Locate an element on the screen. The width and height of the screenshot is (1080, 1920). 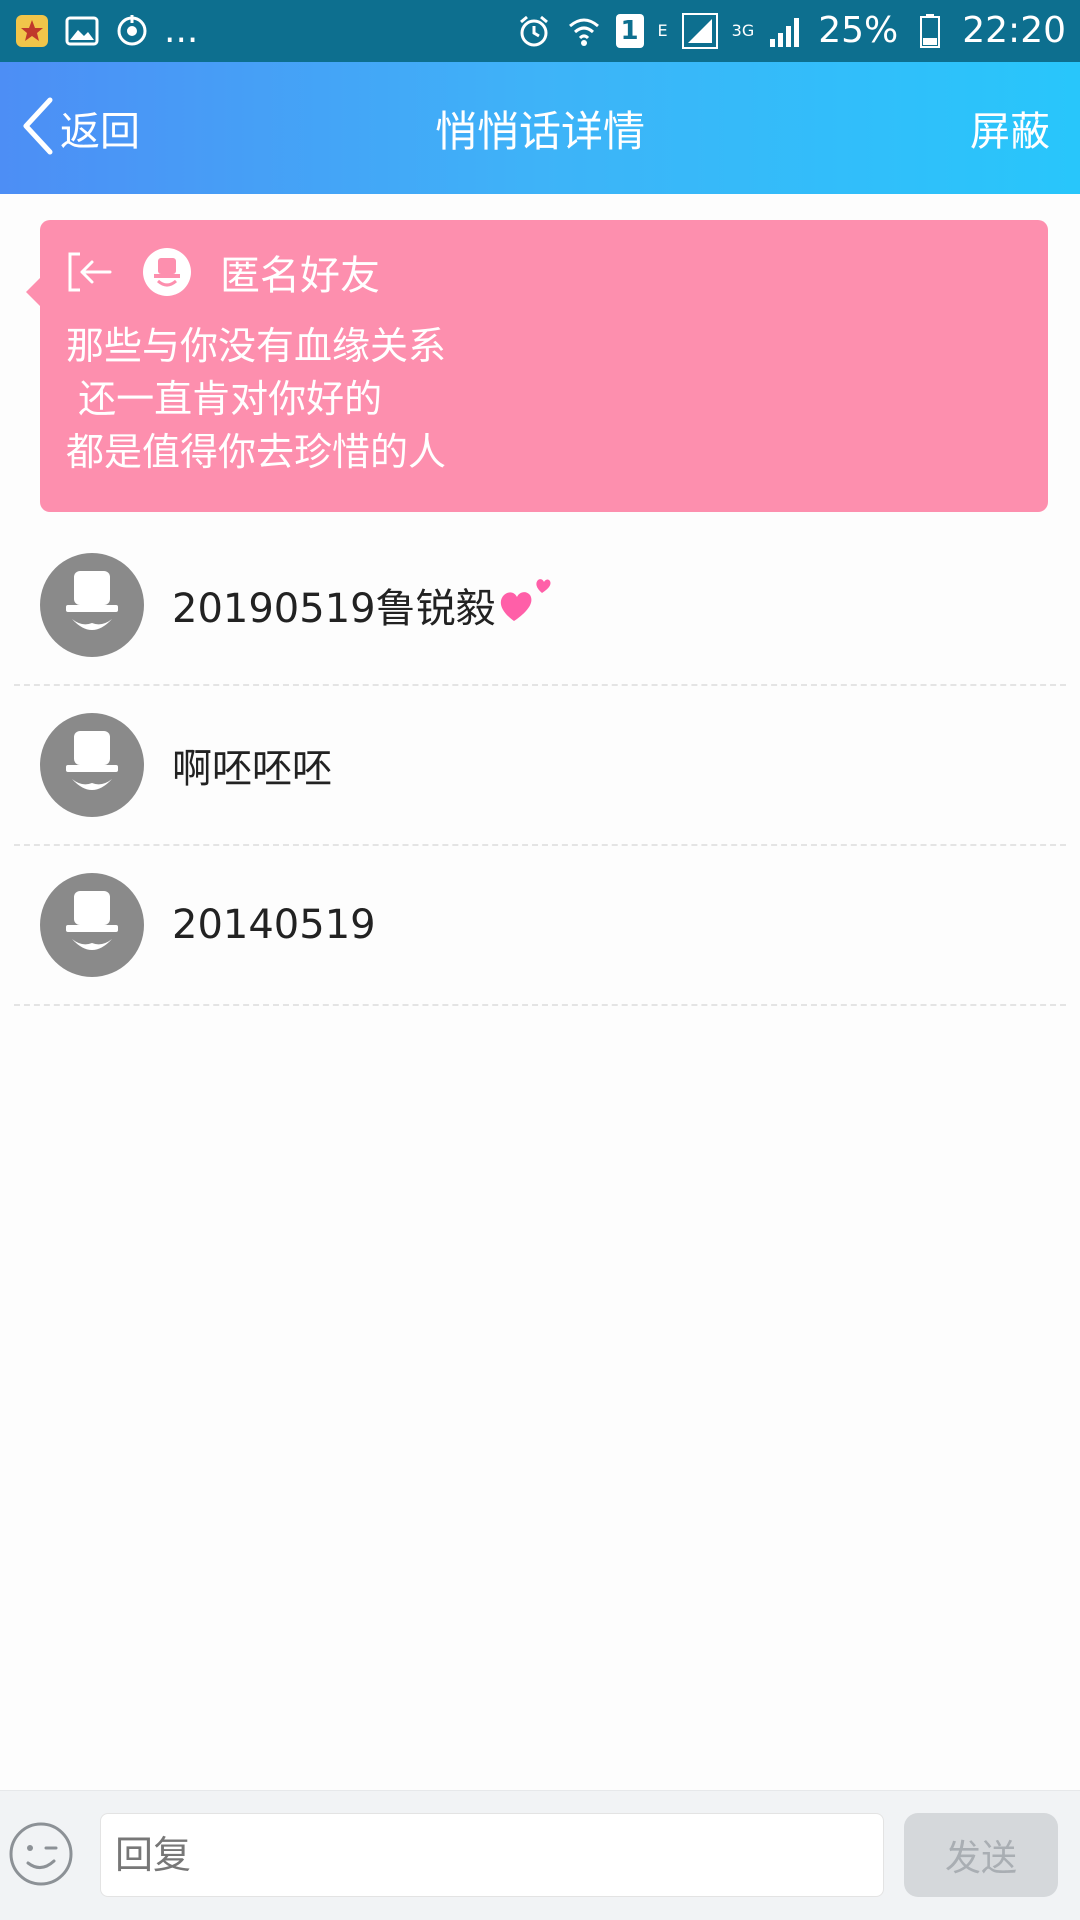
back-label: 返回 is located at coordinates (100, 132).